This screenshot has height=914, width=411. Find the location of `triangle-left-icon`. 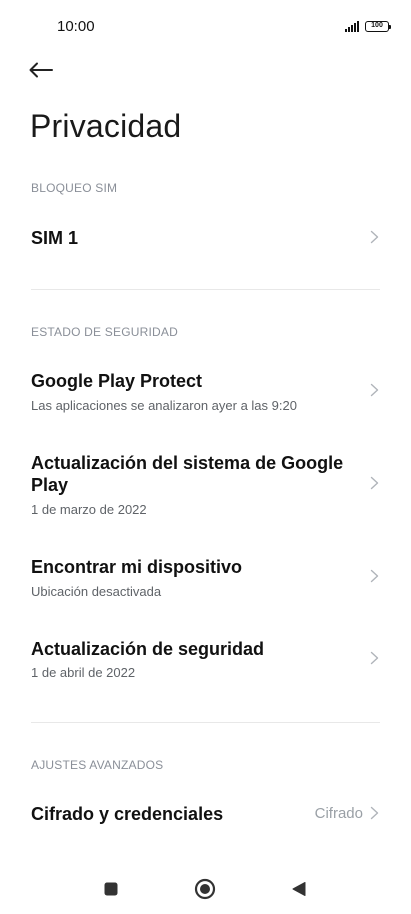

triangle-left-icon is located at coordinates (299, 889).